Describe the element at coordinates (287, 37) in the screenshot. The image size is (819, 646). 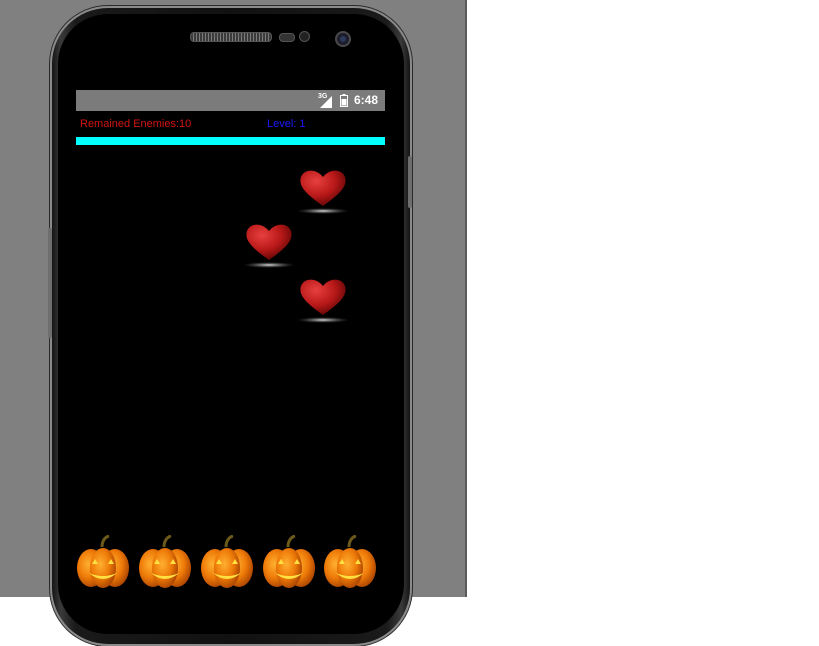
I see `proximity-sensor` at that location.